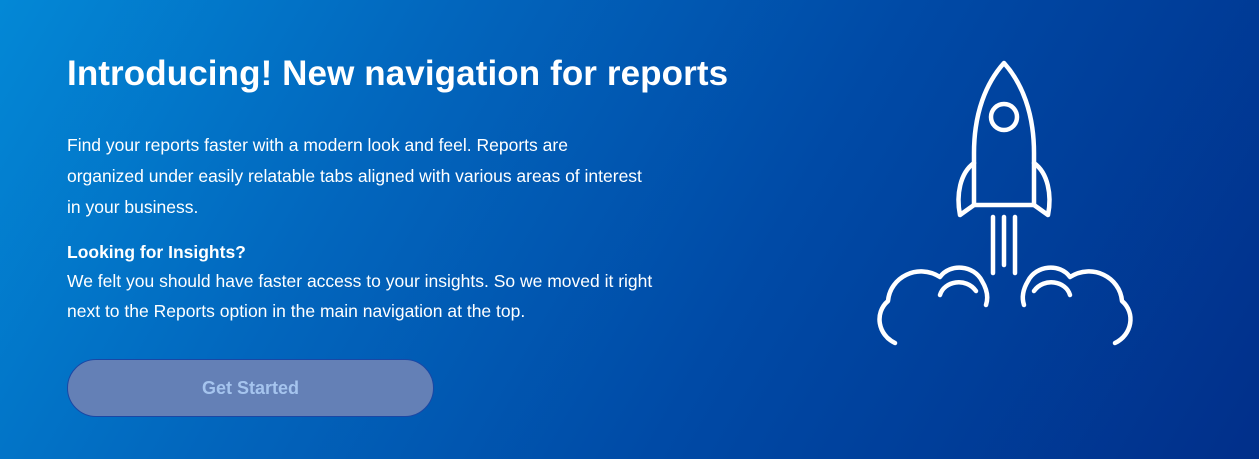  What do you see at coordinates (398, 73) in the screenshot?
I see `banner-title: Introducing! New navigation for reports` at bounding box center [398, 73].